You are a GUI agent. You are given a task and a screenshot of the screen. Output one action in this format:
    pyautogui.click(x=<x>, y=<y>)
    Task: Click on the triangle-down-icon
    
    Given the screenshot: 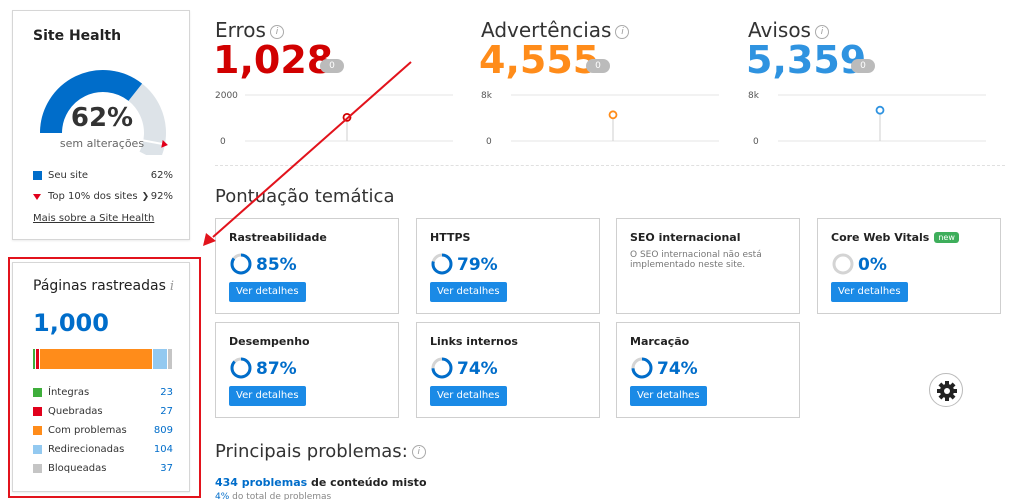 What is the action you would take?
    pyautogui.click(x=37, y=196)
    